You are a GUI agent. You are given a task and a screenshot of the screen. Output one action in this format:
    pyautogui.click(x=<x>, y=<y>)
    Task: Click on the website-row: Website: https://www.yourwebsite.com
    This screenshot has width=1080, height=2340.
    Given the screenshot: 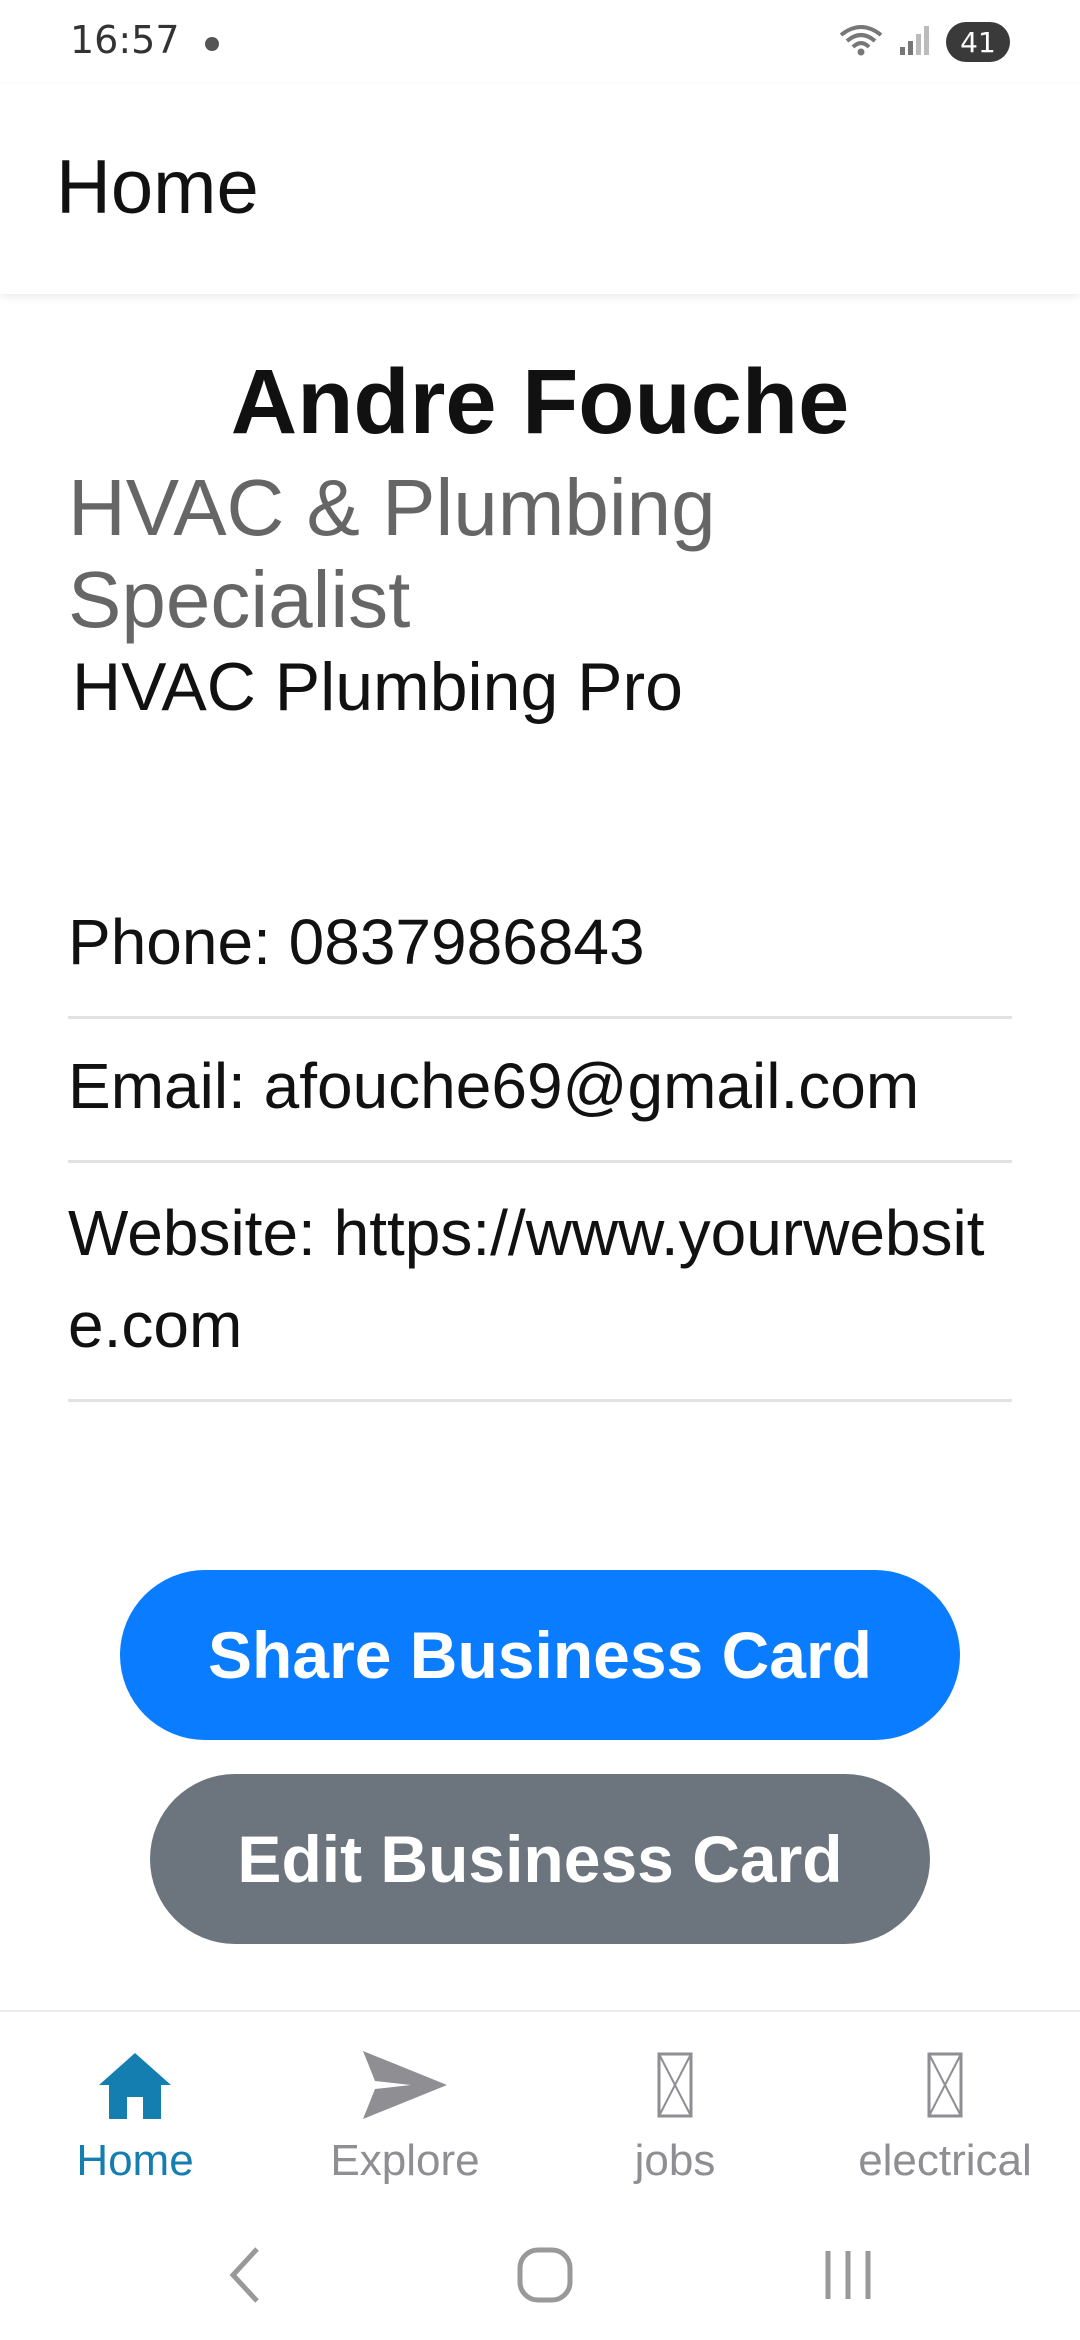 What is the action you would take?
    pyautogui.click(x=540, y=1294)
    